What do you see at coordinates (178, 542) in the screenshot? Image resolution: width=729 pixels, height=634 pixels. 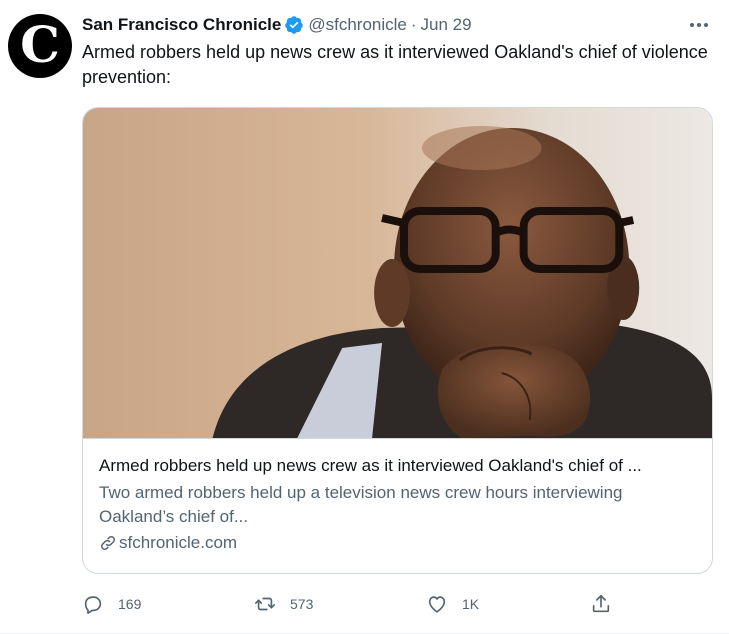 I see `card-domain: sfchronicle.com` at bounding box center [178, 542].